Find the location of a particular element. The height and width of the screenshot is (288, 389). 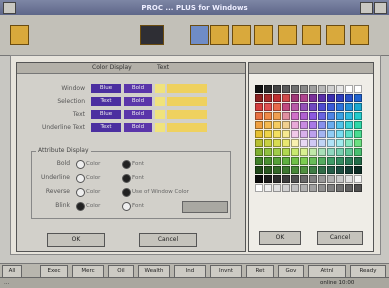

open-folder-icon is located at coordinates (19, 35).